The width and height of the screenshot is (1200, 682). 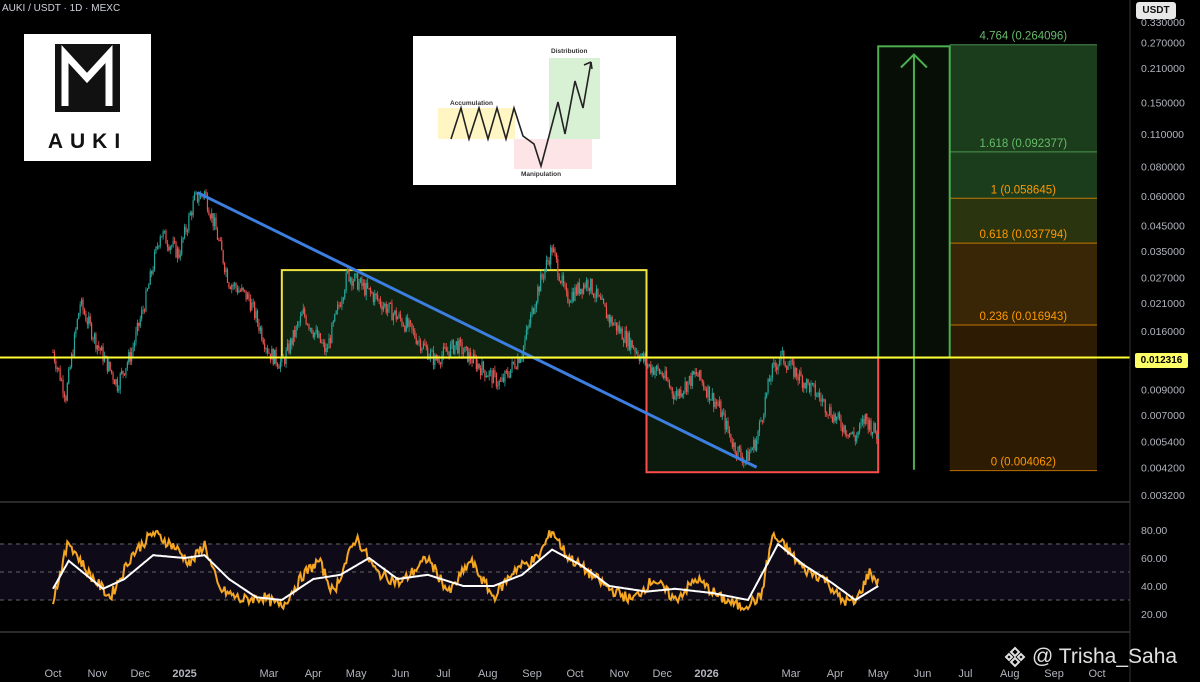 What do you see at coordinates (1015, 657) in the screenshot?
I see `binance-icon` at bounding box center [1015, 657].